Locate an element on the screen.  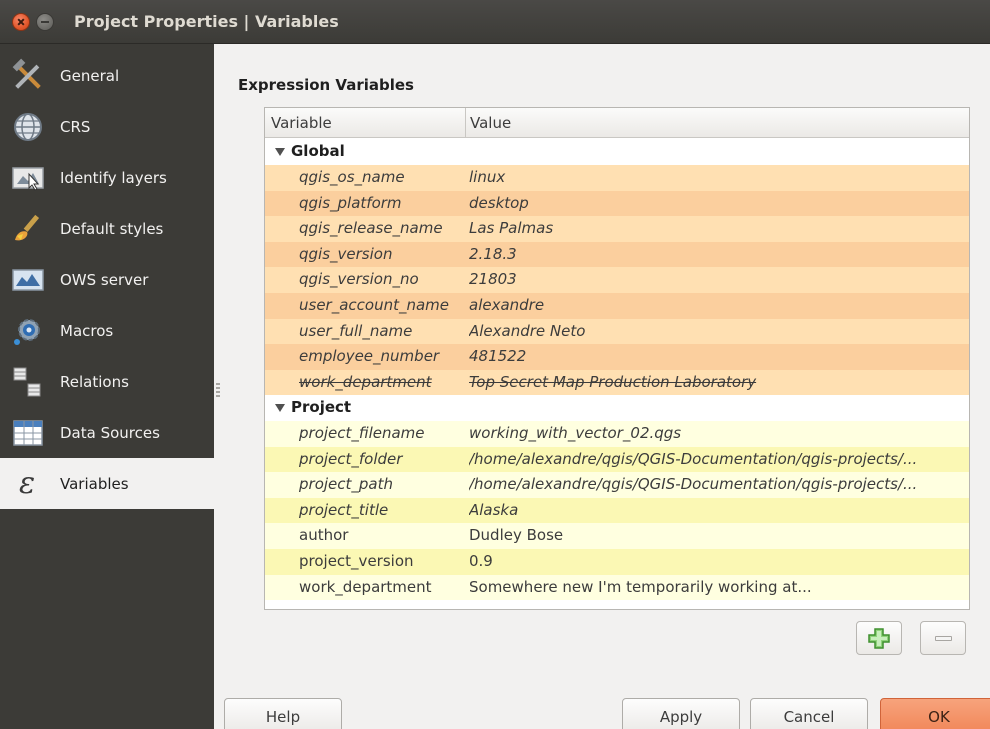
sidebar-item-label: Variables is located at coordinates (94, 483).